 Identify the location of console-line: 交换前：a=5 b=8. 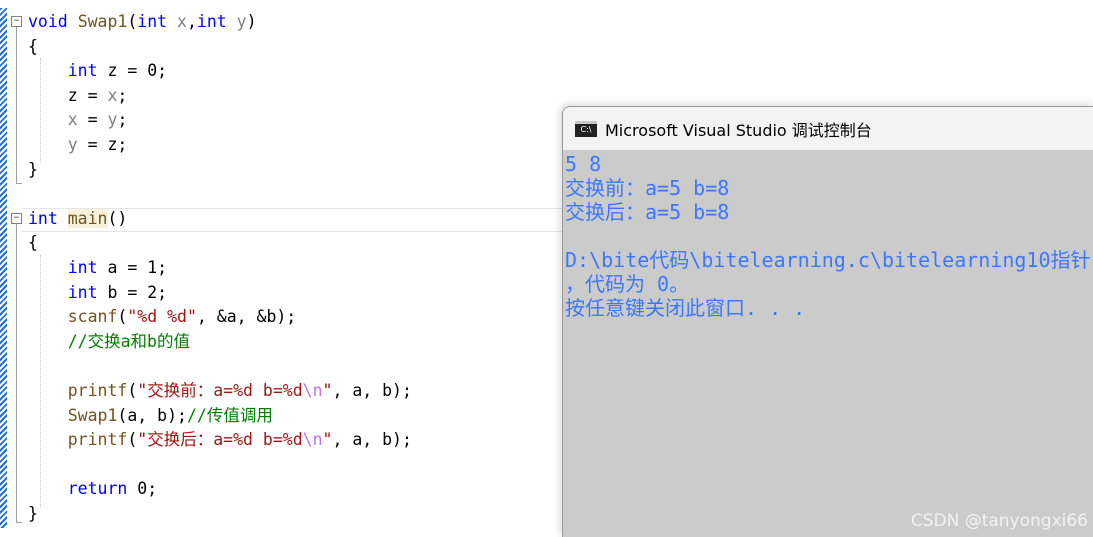
(647, 188).